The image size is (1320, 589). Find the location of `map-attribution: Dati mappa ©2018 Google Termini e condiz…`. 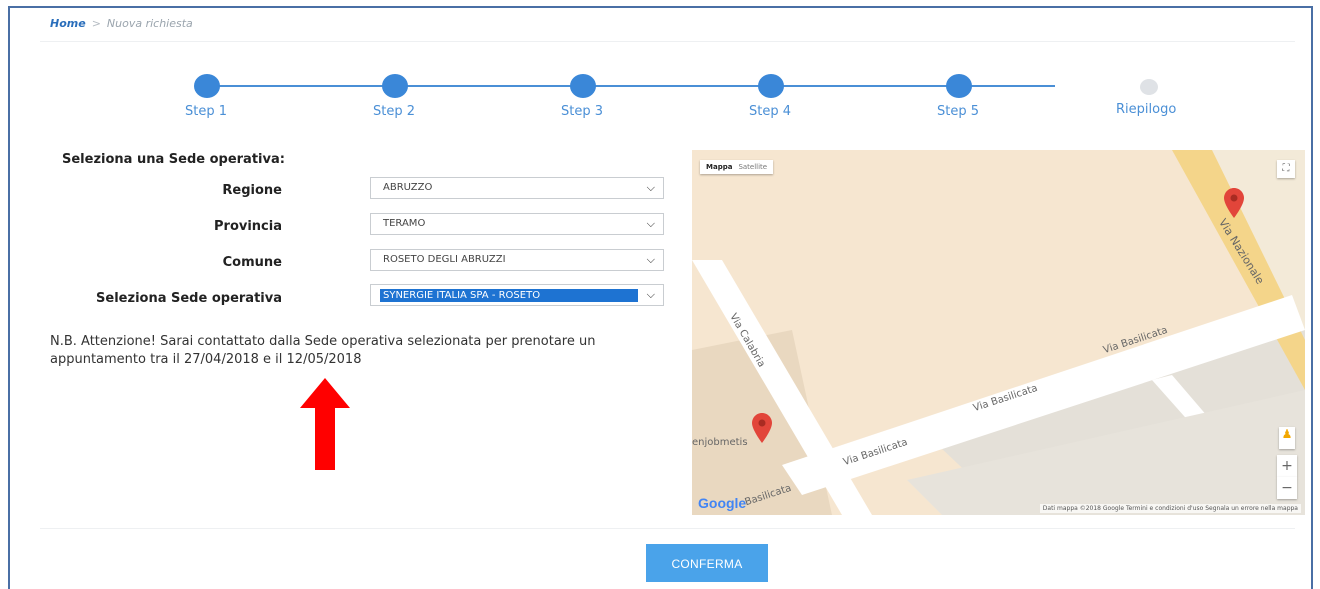

map-attribution: Dati mappa ©2018 Google Termini e condiz… is located at coordinates (1170, 508).